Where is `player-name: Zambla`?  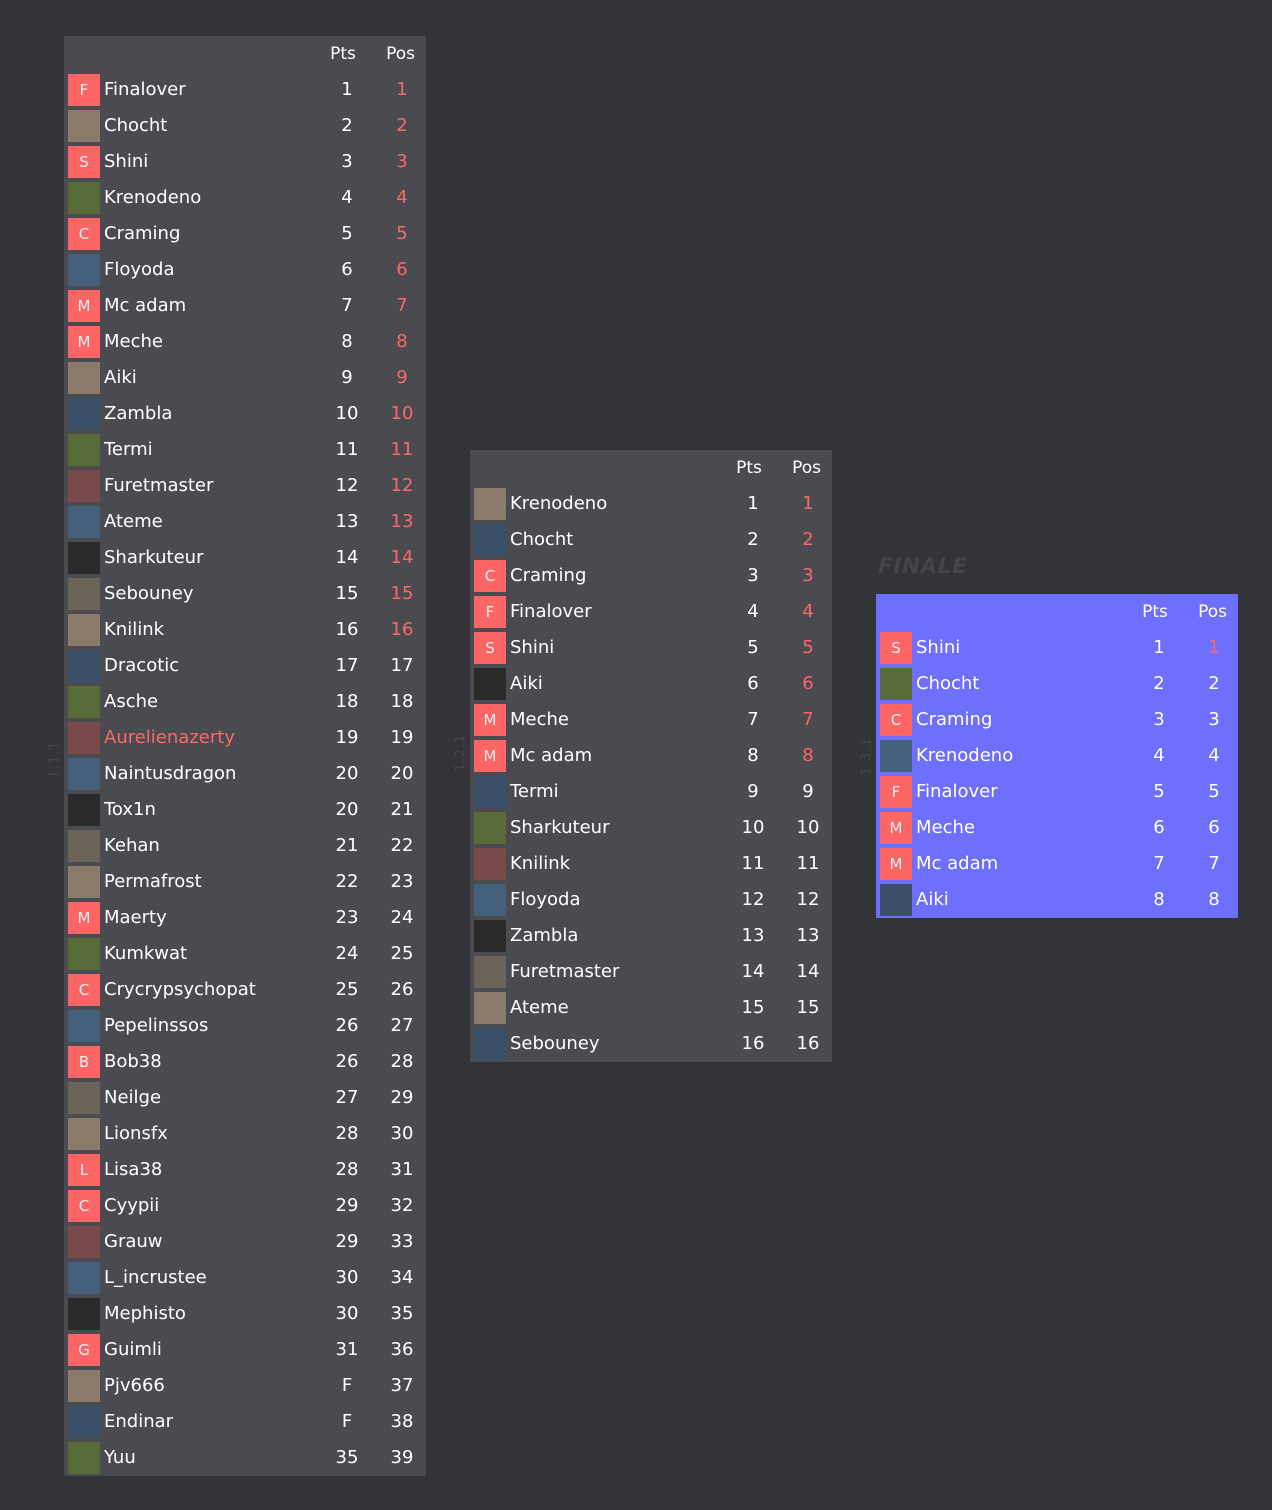
player-name: Zambla is located at coordinates (138, 413).